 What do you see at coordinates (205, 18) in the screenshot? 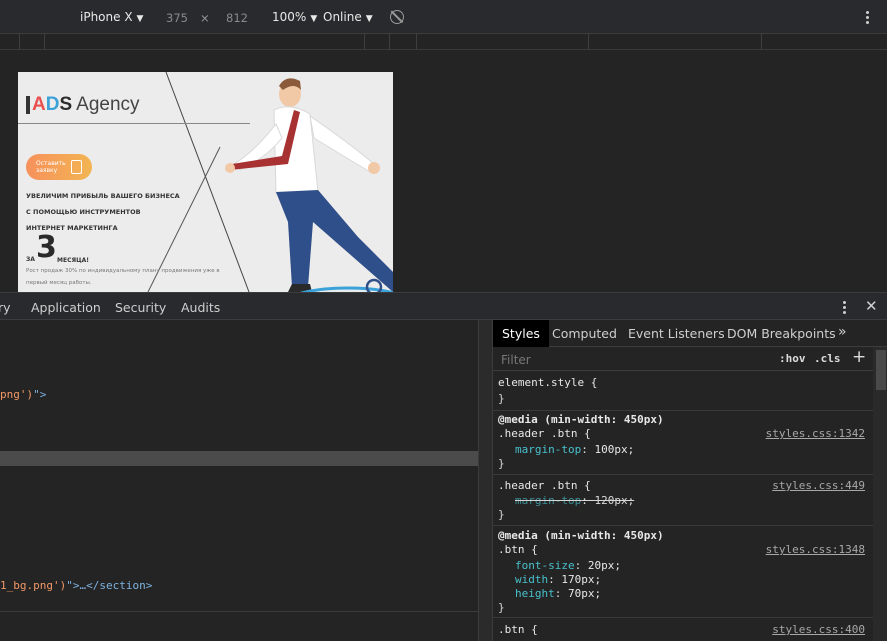
I see `times-icon: ×` at bounding box center [205, 18].